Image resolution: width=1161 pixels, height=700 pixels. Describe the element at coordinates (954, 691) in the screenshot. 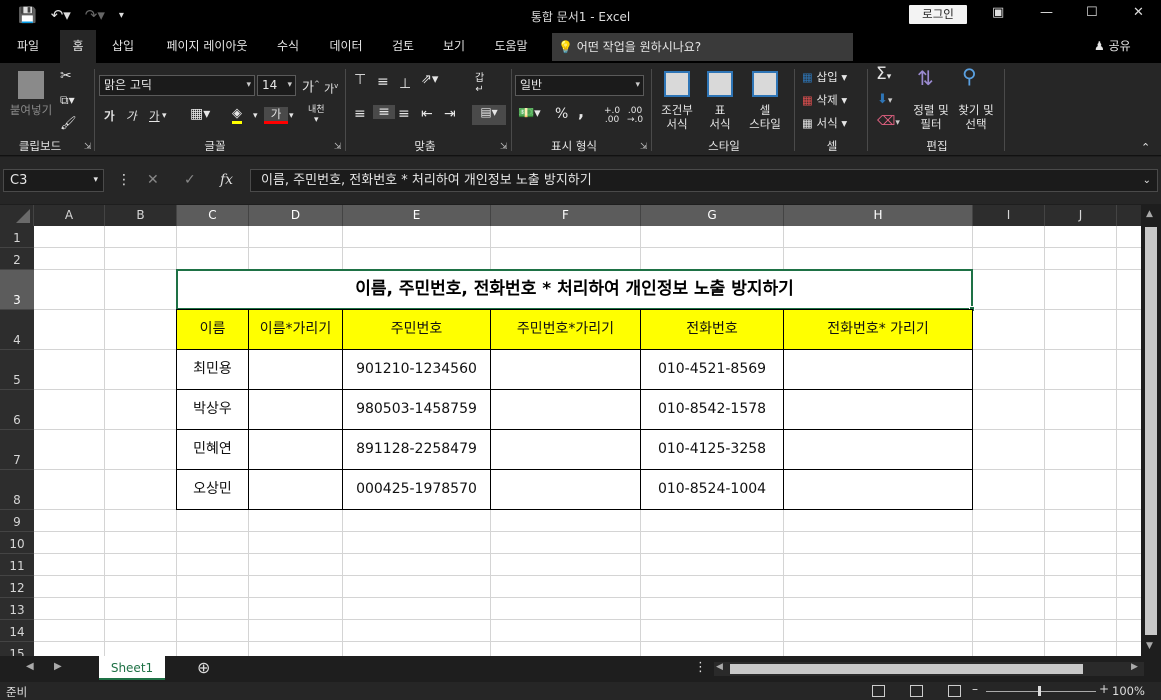

I see `page-break-view-icon` at that location.